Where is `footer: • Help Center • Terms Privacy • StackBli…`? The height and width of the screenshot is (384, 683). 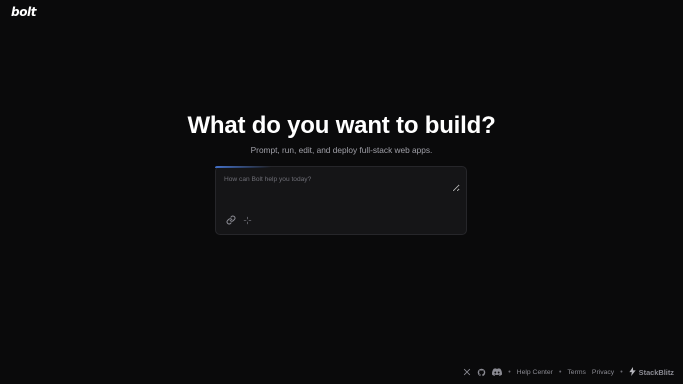
footer: • Help Center • Terms Privacy • StackBli… is located at coordinates (568, 372).